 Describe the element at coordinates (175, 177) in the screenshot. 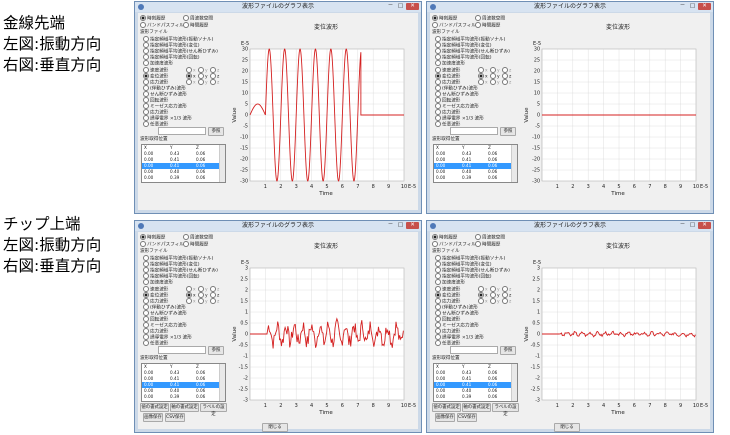

I see `cell-y: 0.39` at that location.